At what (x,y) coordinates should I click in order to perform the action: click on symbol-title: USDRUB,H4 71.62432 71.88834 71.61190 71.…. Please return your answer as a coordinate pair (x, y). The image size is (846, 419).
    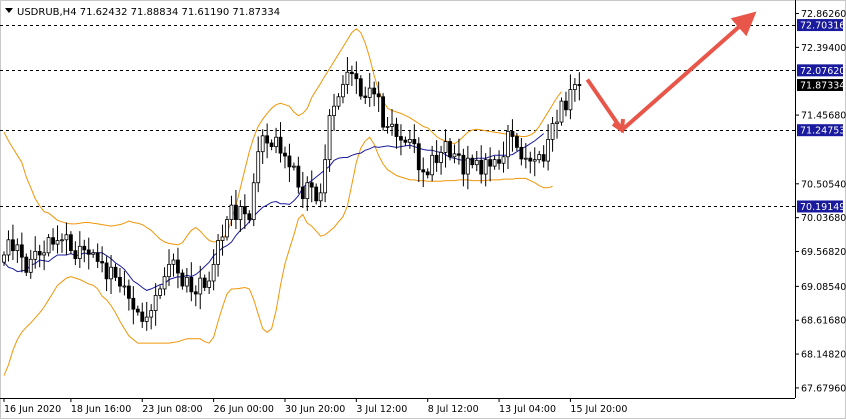
    Looking at the image, I should click on (148, 12).